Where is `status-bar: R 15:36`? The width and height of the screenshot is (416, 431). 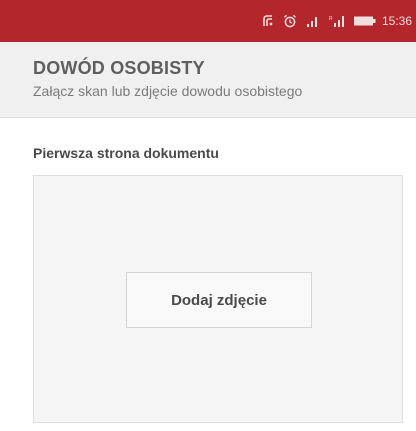
status-bar: R 15:36 is located at coordinates (208, 21).